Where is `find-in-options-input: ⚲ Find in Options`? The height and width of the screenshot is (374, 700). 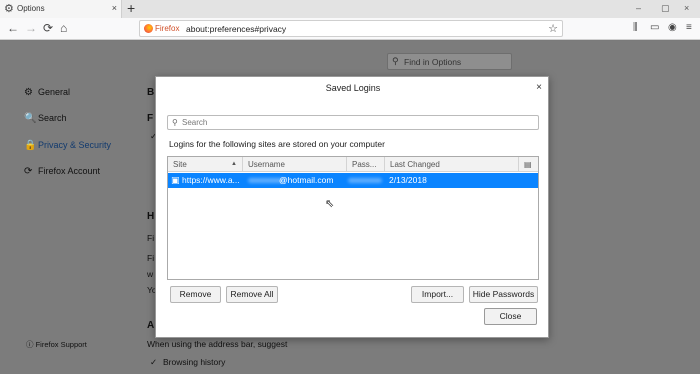
find-in-options-input: ⚲ Find in Options is located at coordinates (449, 61).